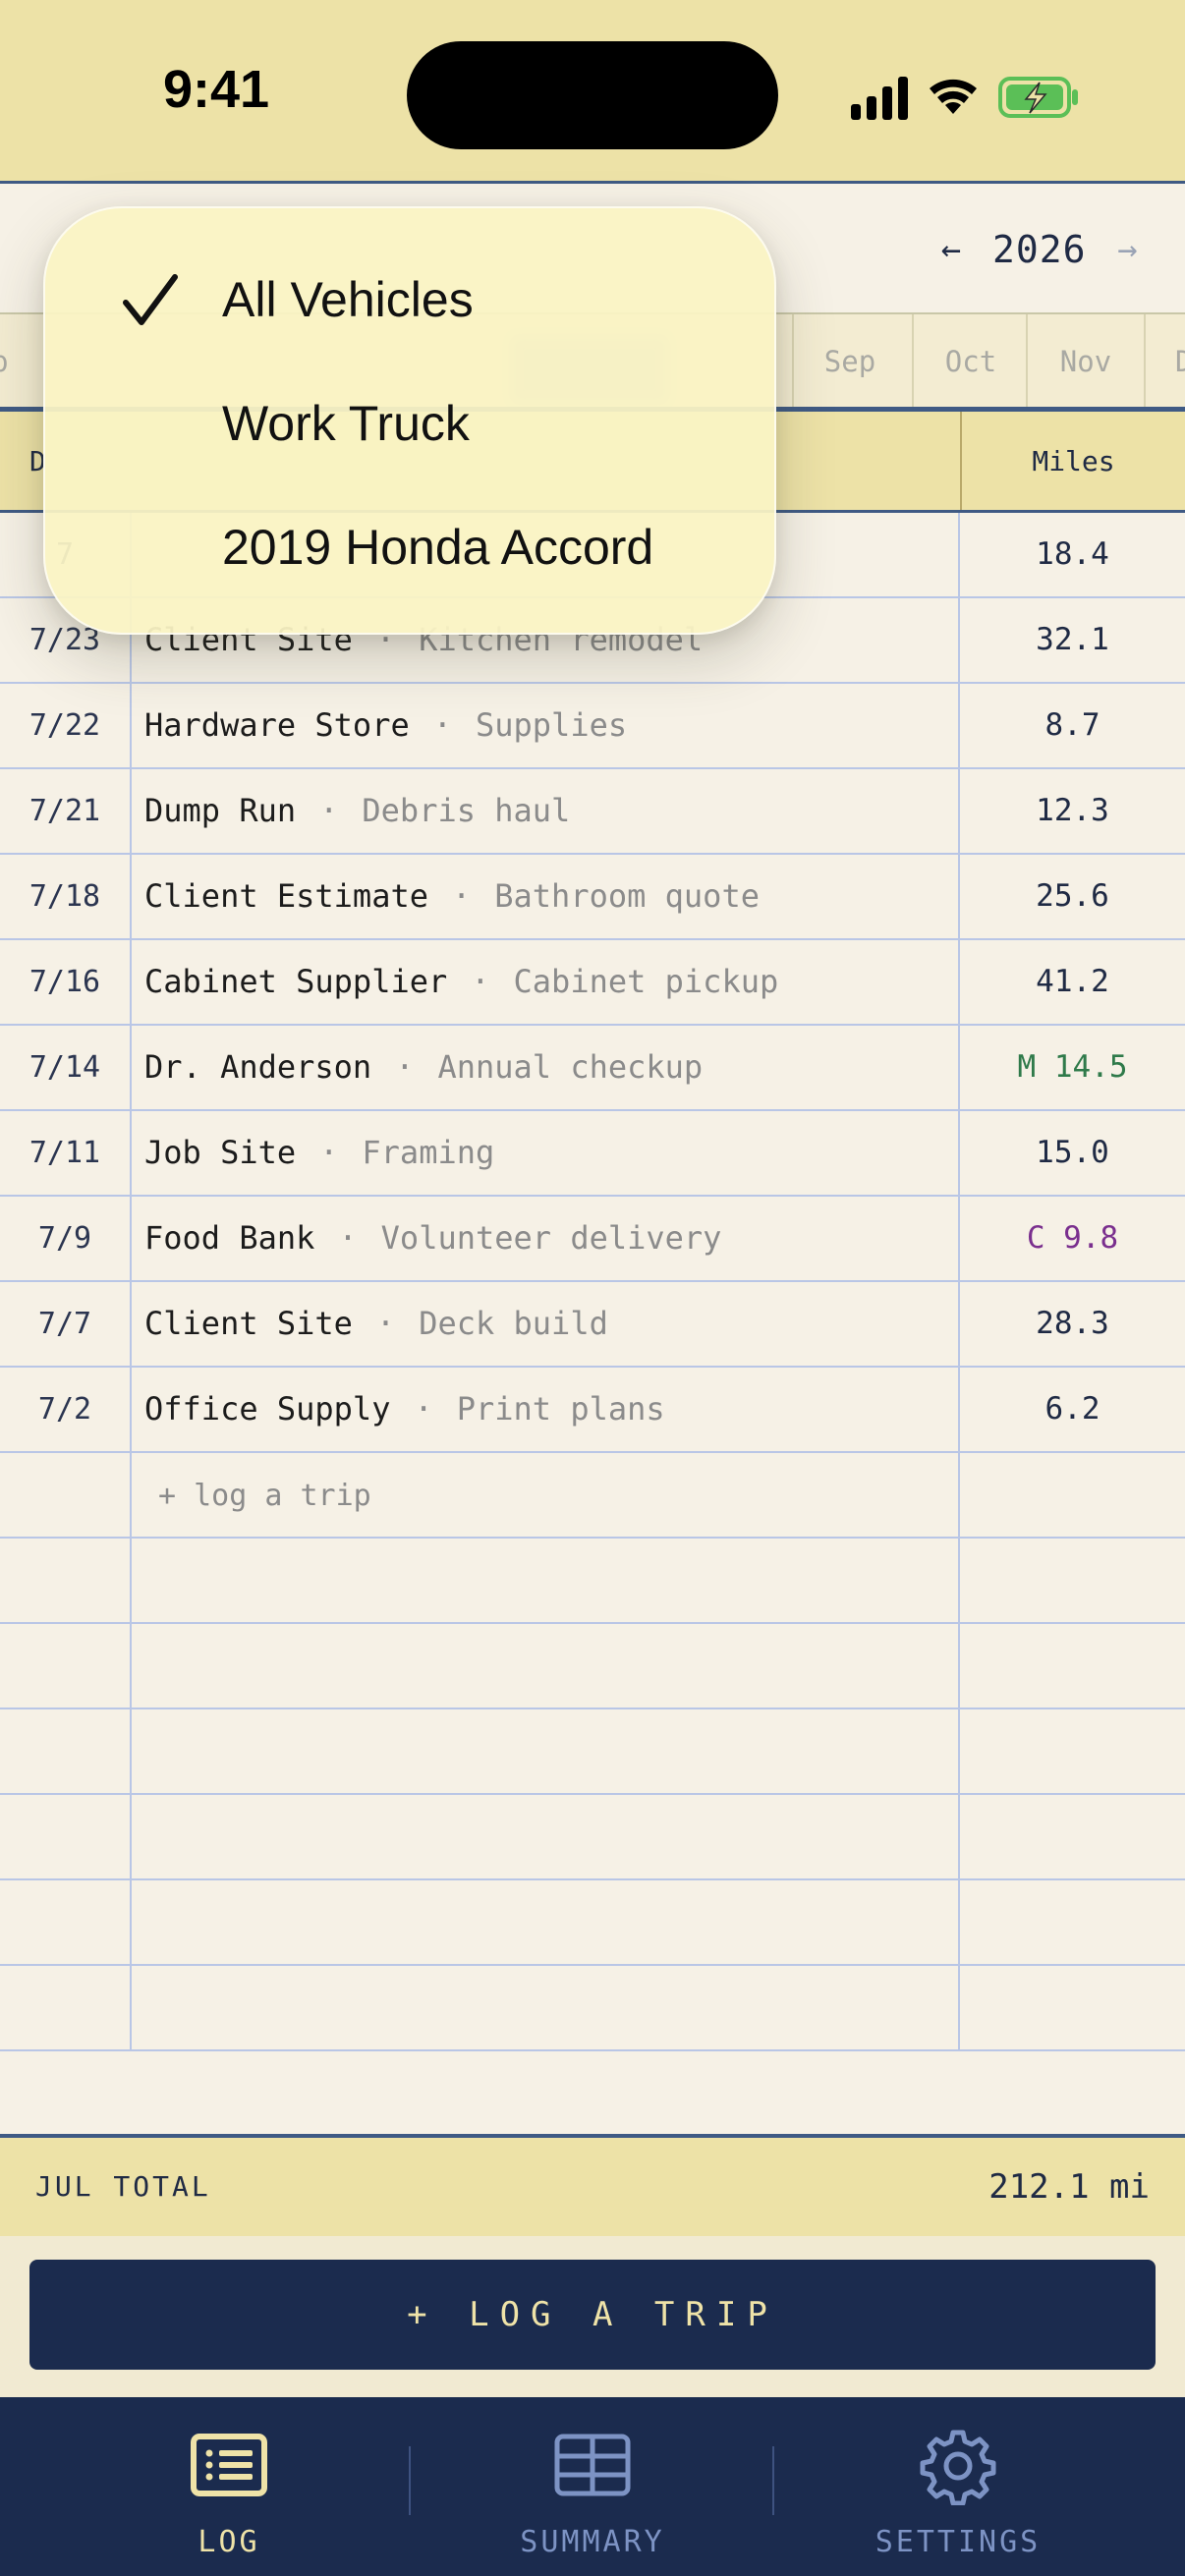 The image size is (1185, 2576). Describe the element at coordinates (592, 182) in the screenshot. I see `divider` at that location.